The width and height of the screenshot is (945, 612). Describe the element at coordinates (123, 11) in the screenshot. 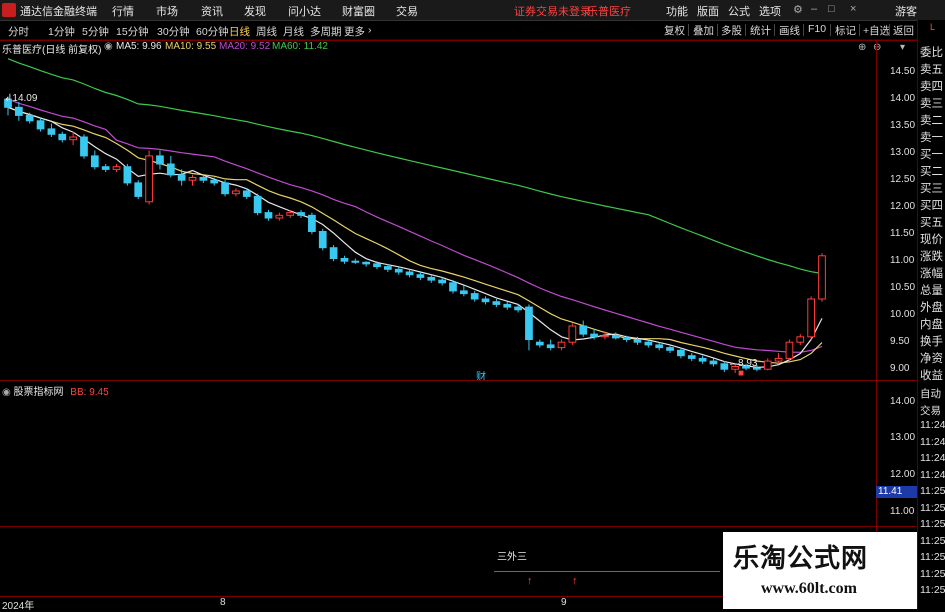

I see `menu-item-quotes: 行情` at that location.